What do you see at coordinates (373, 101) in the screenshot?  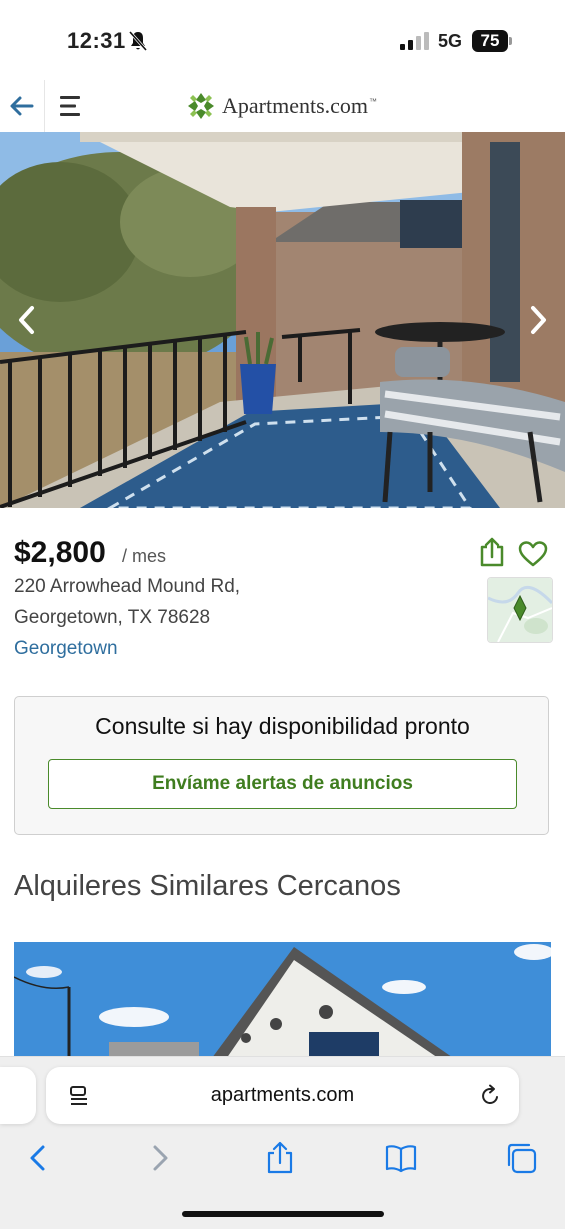 I see `logo-trademark: ™` at bounding box center [373, 101].